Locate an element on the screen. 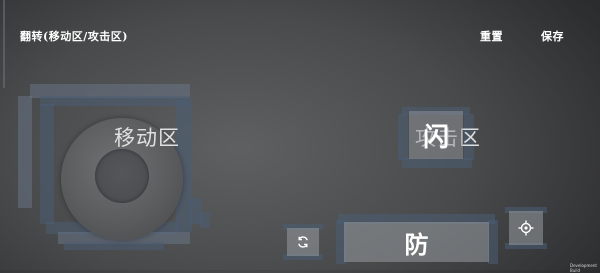 The image size is (600, 273). refresh-icon is located at coordinates (303, 242).